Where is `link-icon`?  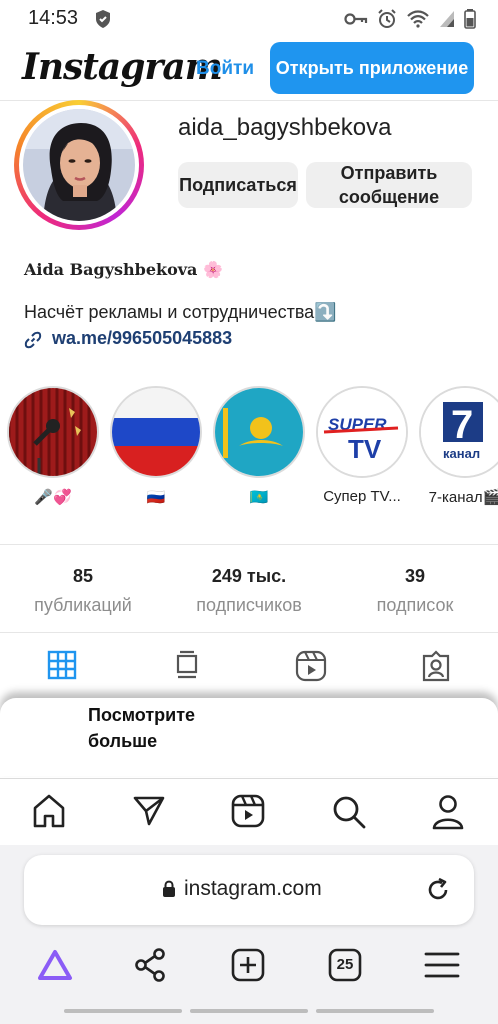
link-icon is located at coordinates (33, 340).